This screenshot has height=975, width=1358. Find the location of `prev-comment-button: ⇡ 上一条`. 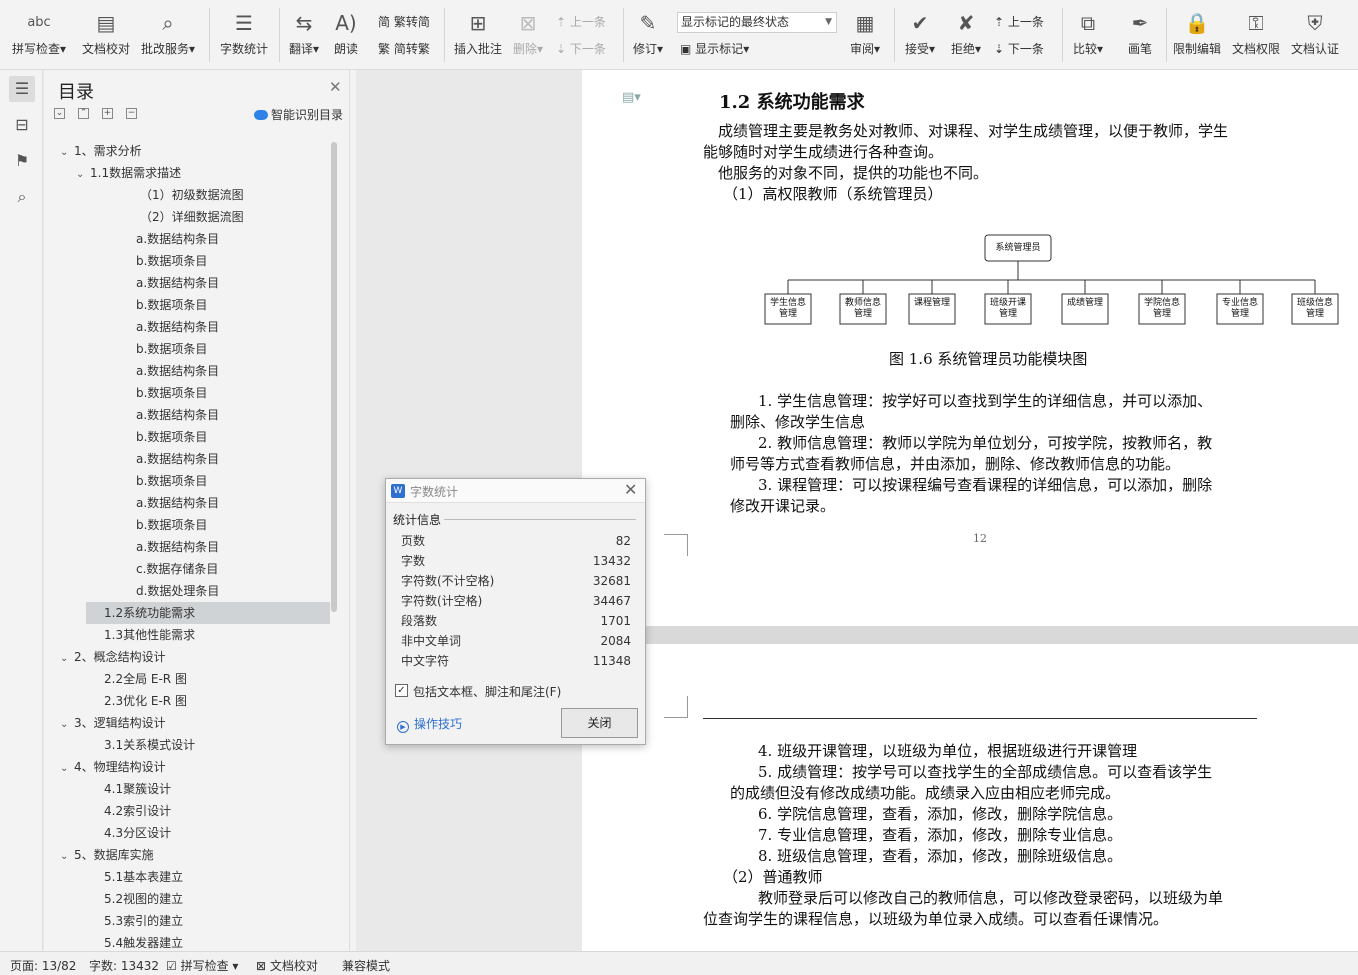

prev-comment-button: ⇡ 上一条 is located at coordinates (581, 21).